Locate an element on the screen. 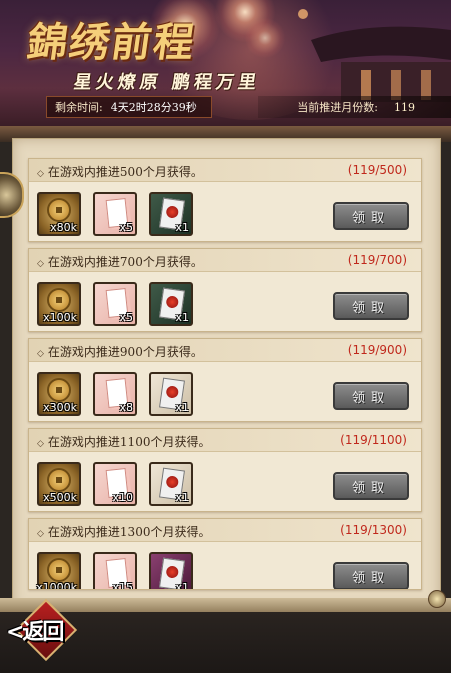 The image size is (451, 673). task-title-text: 在游戏内推进1100个月获得。 is located at coordinates (129, 442).